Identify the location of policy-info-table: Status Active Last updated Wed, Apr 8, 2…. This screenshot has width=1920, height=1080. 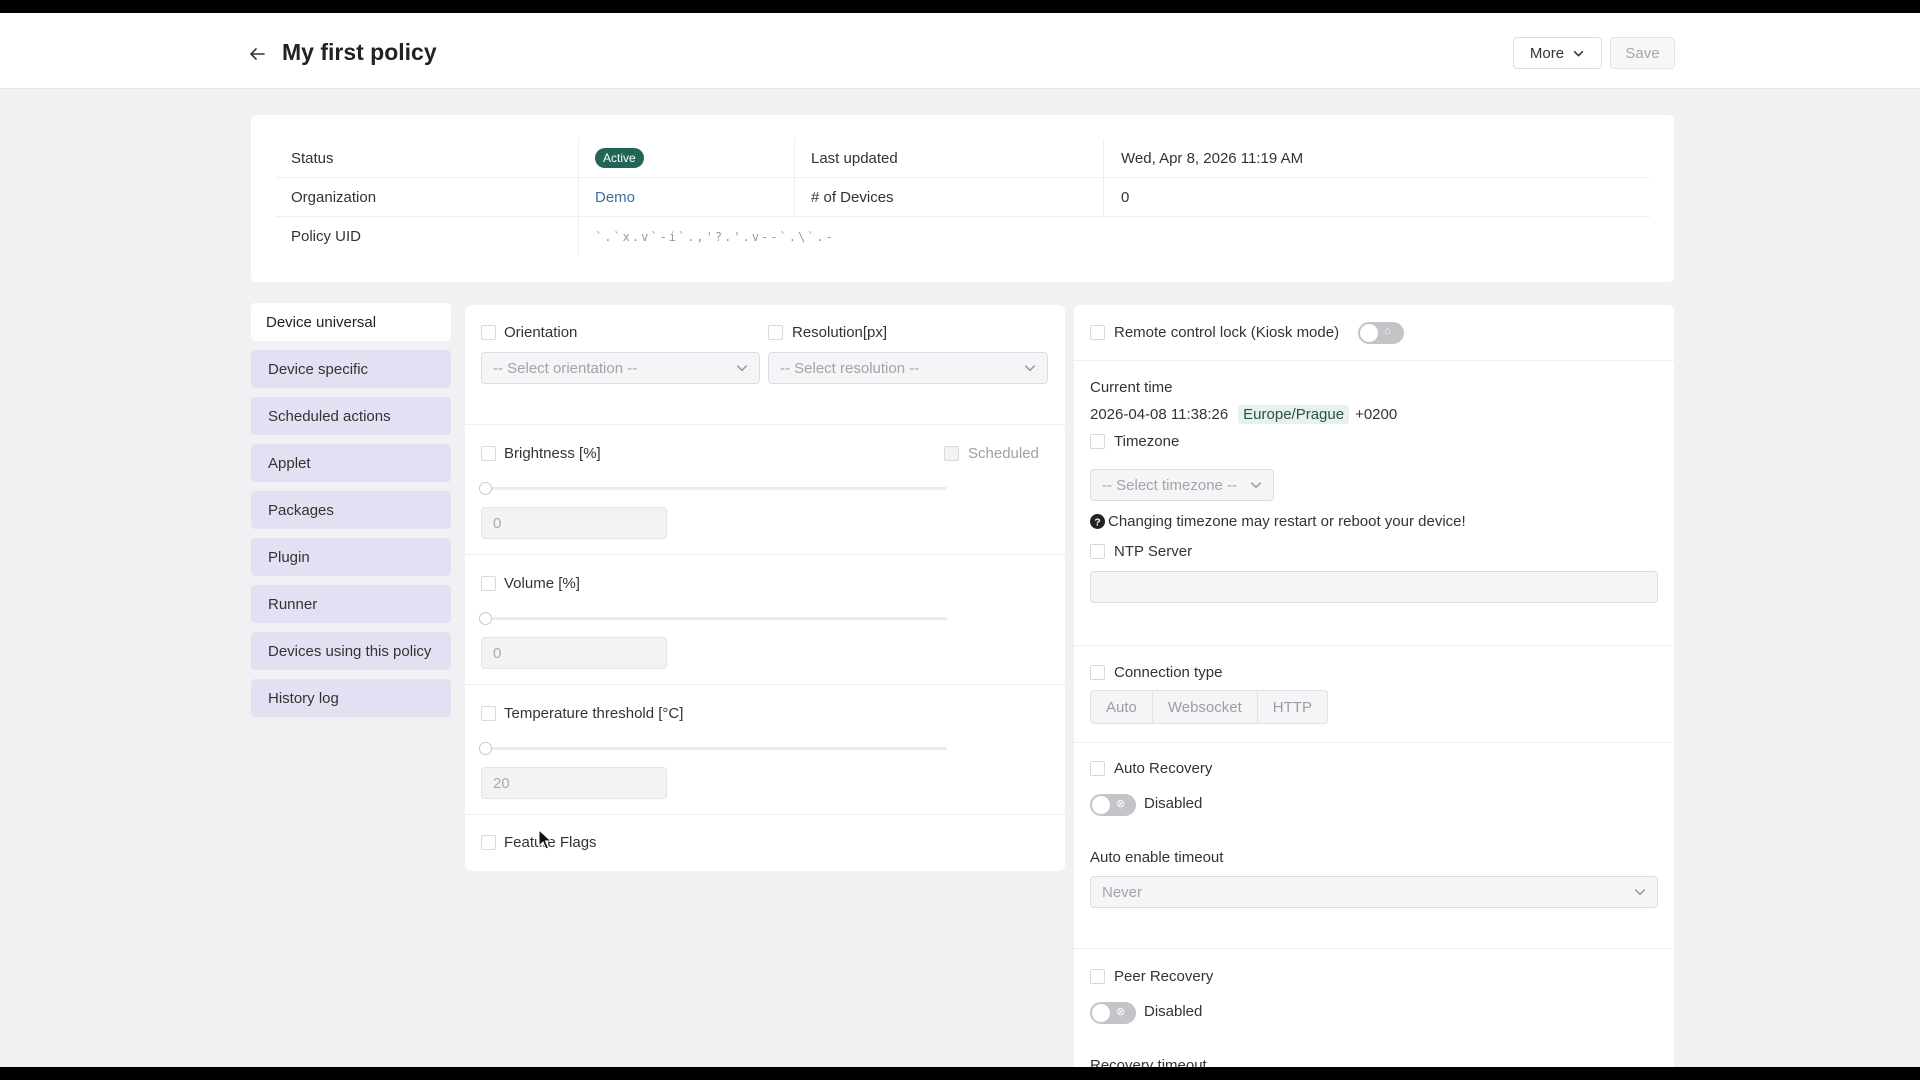
(963, 197).